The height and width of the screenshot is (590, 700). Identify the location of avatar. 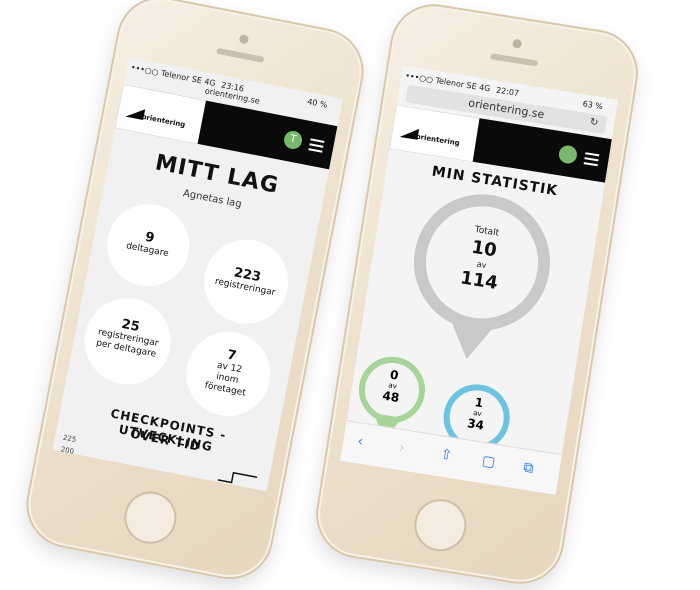
(568, 154).